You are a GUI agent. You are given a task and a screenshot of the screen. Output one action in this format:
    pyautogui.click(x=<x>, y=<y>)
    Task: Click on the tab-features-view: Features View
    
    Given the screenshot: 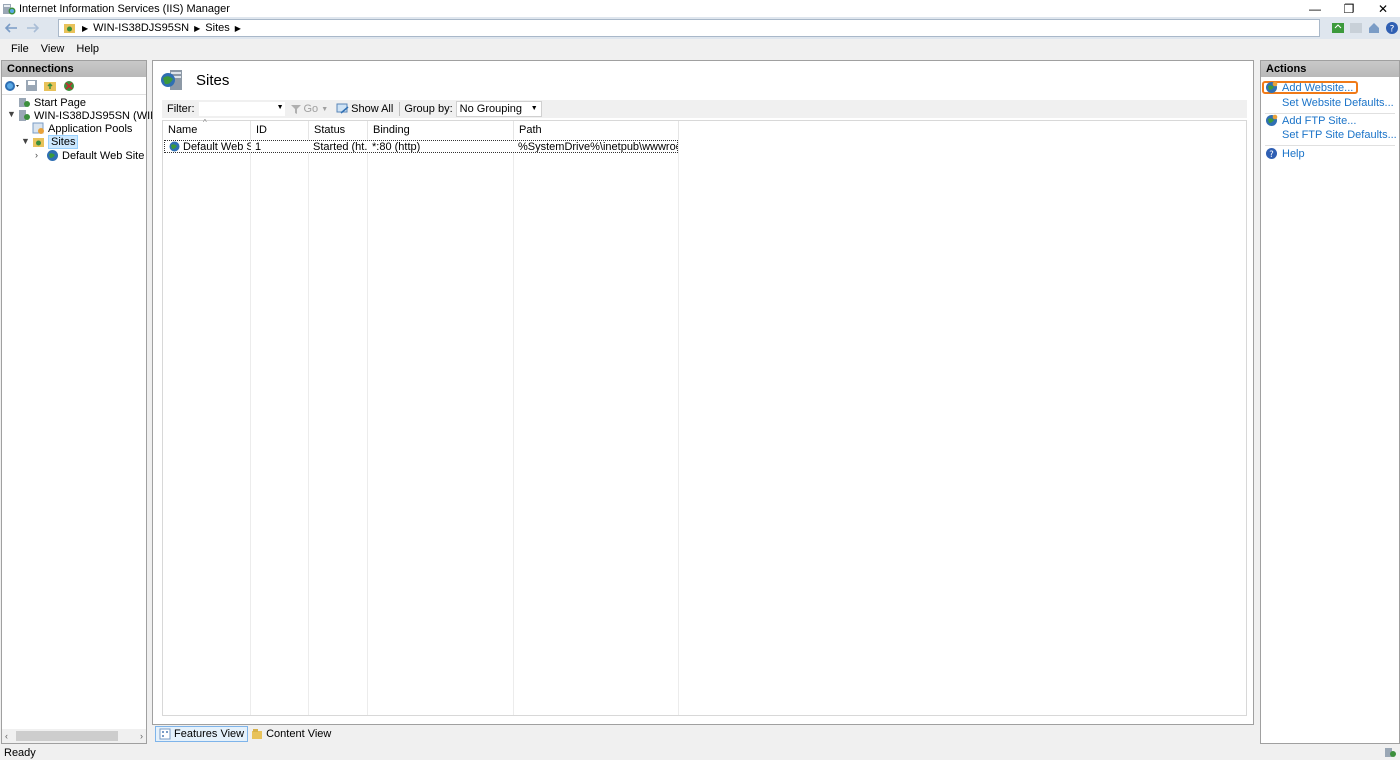 What is the action you would take?
    pyautogui.click(x=202, y=734)
    